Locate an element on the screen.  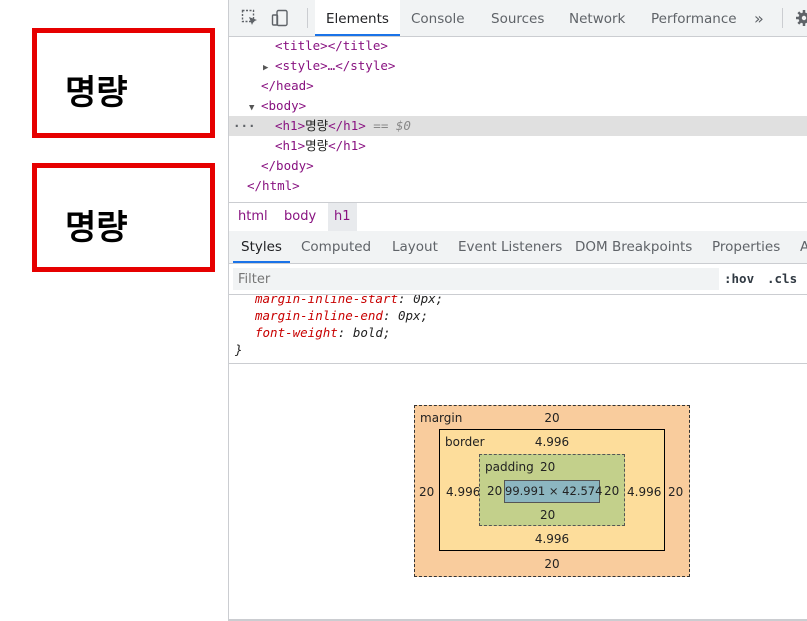
tab-event-listeners: Event Listeners is located at coordinates (510, 247).